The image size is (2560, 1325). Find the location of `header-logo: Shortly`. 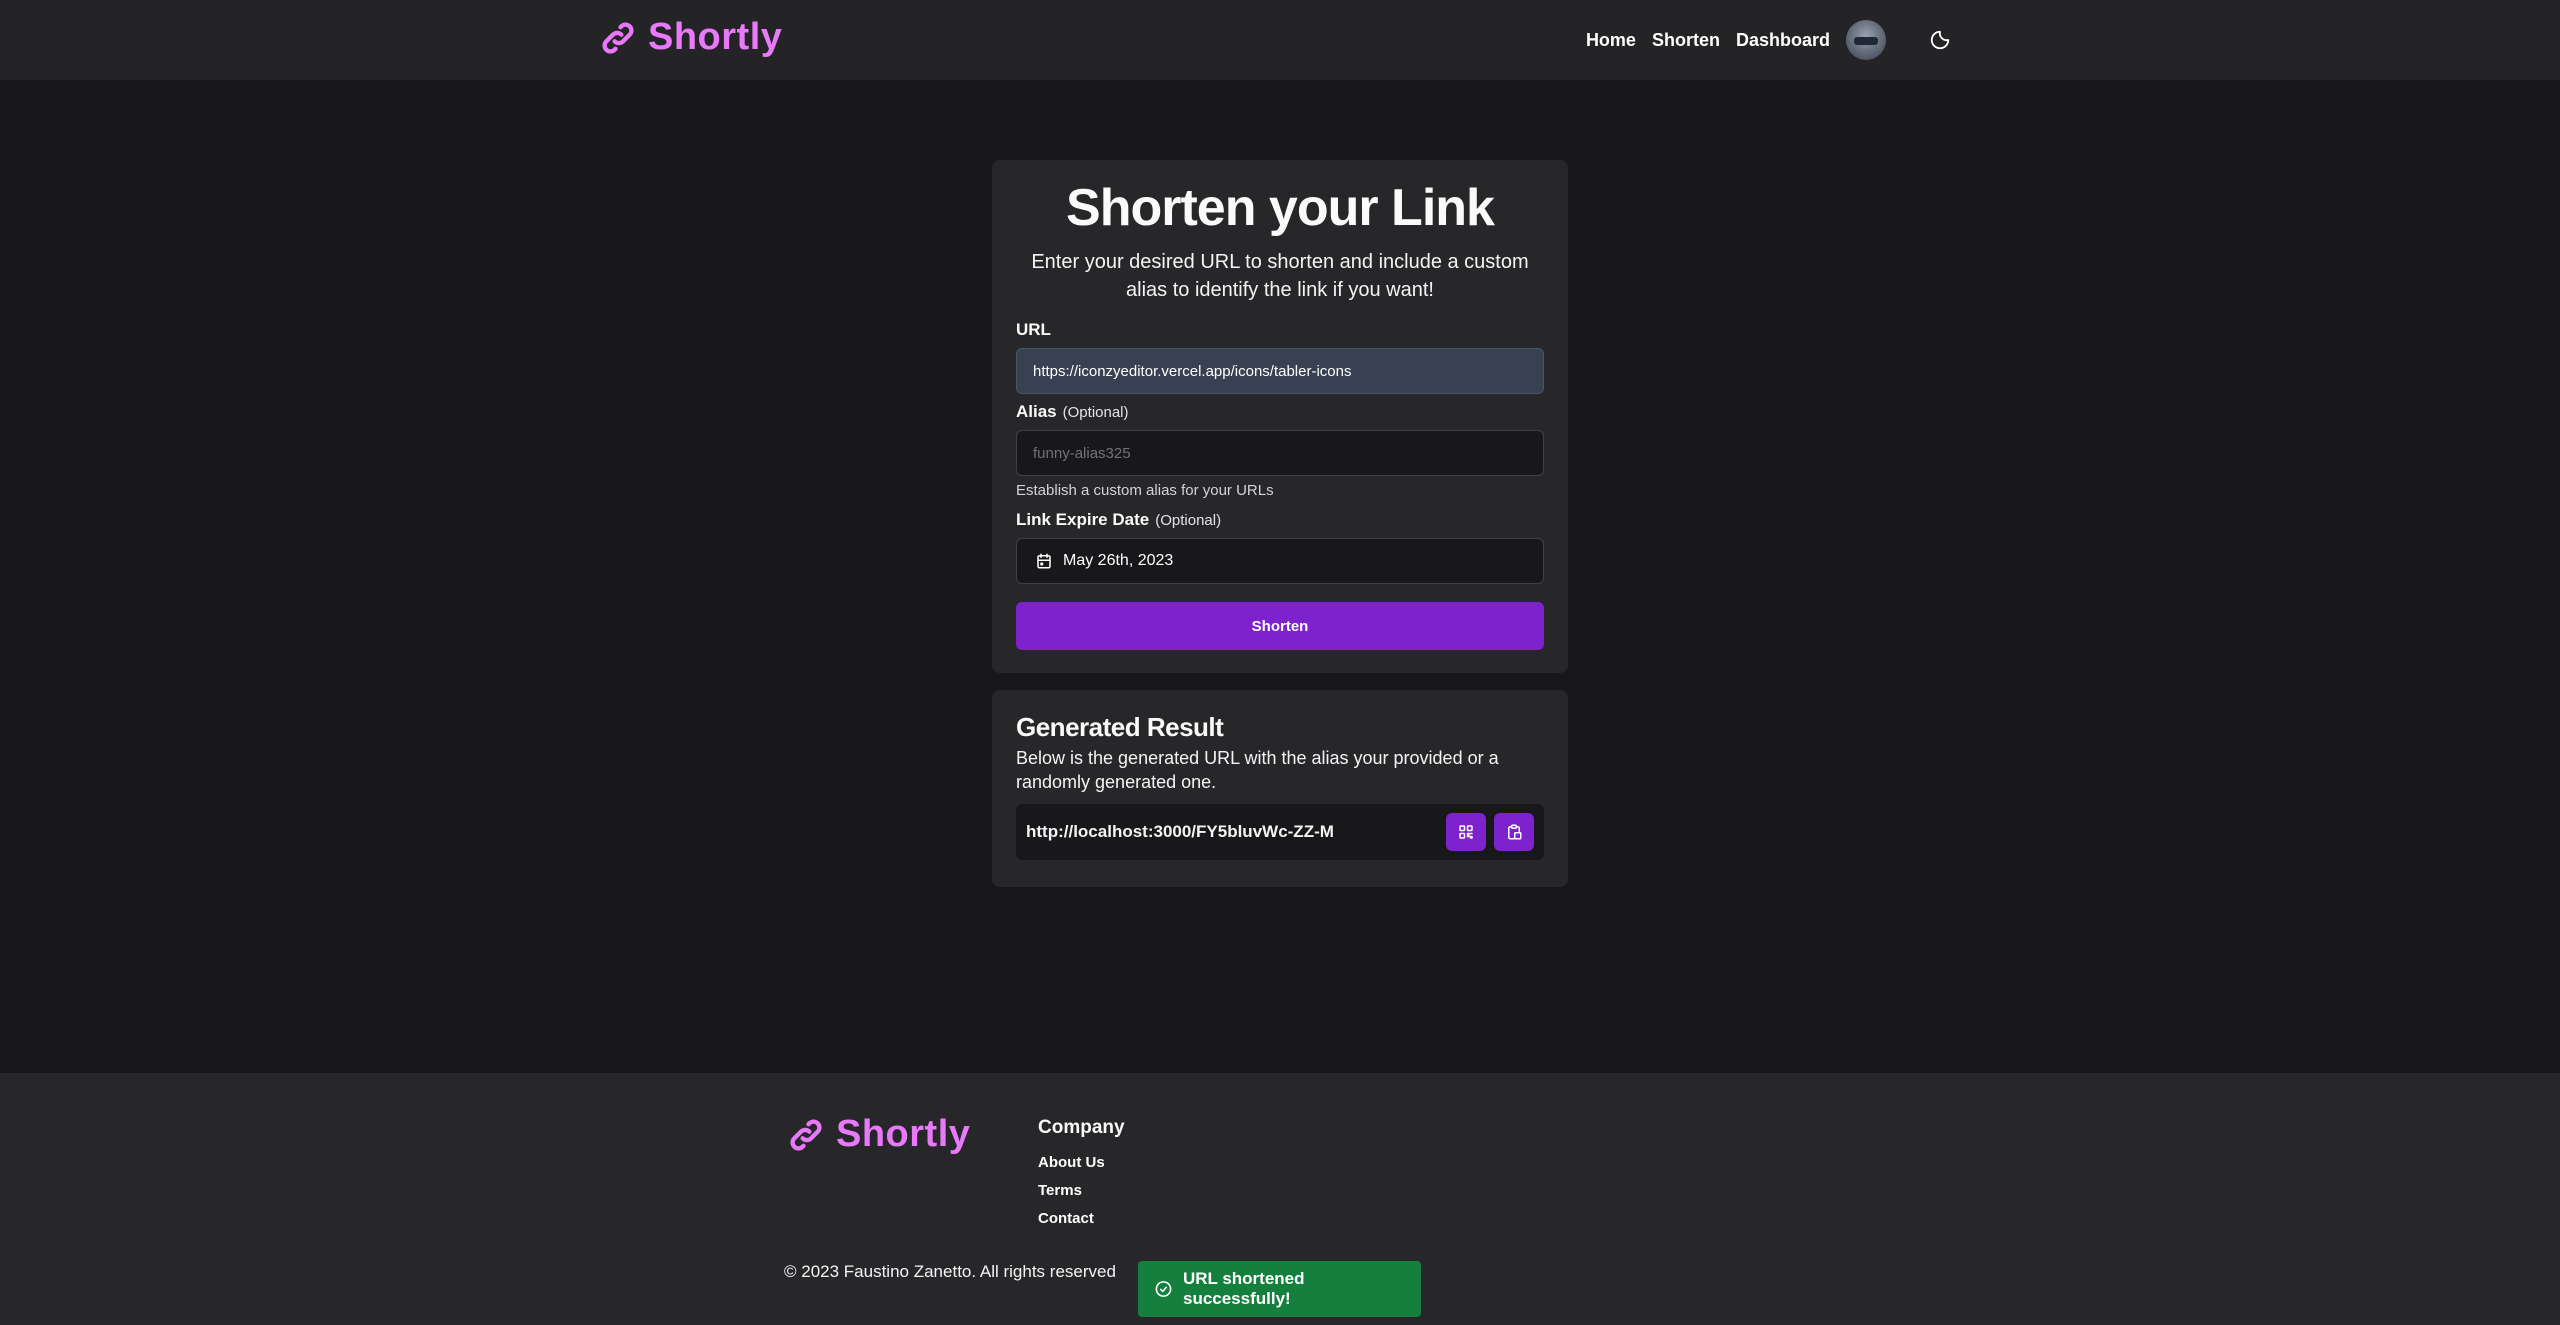

header-logo: Shortly is located at coordinates (690, 37).